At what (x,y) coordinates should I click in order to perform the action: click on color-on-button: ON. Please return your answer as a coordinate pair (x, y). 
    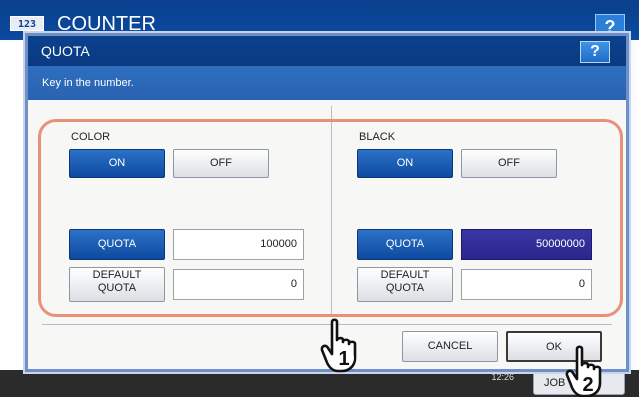
    Looking at the image, I should click on (117, 163).